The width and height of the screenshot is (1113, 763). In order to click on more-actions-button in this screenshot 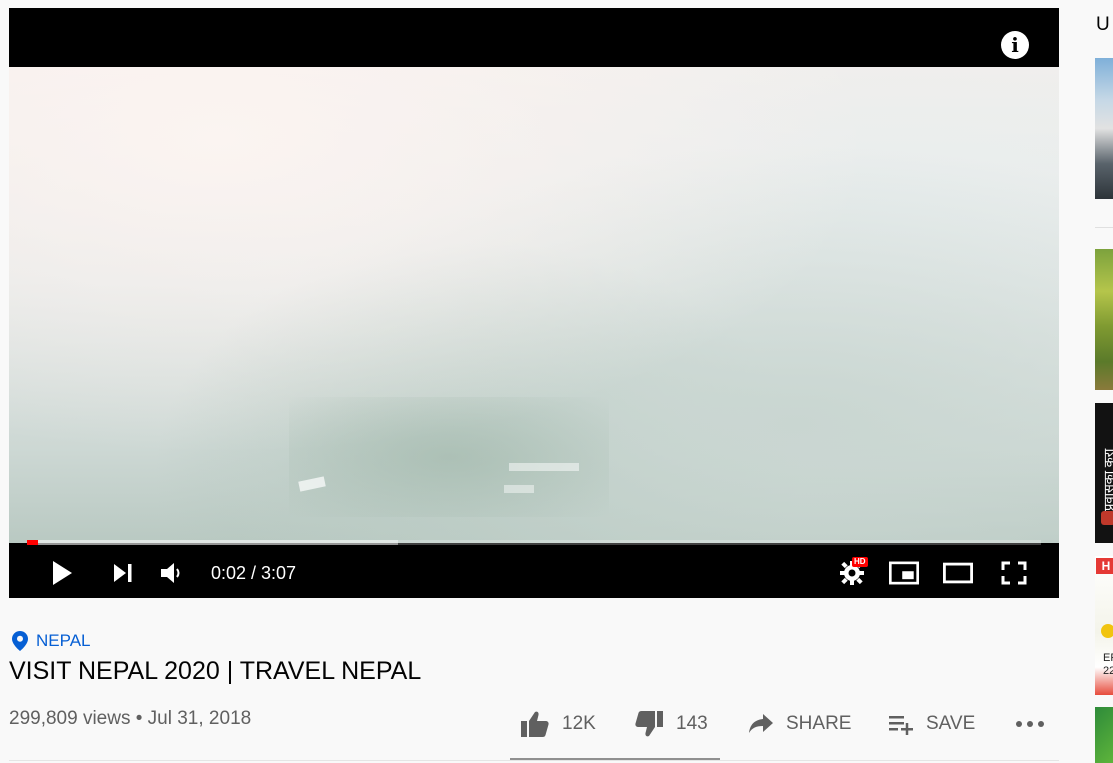, I will do `click(1030, 724)`.